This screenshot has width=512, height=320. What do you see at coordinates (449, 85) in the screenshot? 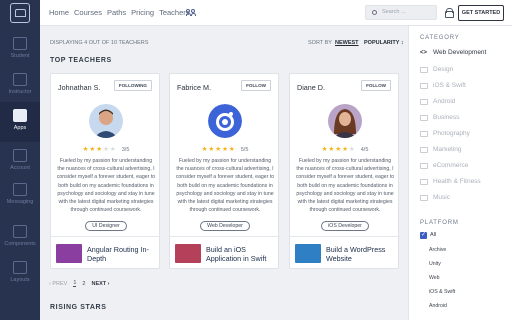
I see `category-label: iOS & Swift` at bounding box center [449, 85].